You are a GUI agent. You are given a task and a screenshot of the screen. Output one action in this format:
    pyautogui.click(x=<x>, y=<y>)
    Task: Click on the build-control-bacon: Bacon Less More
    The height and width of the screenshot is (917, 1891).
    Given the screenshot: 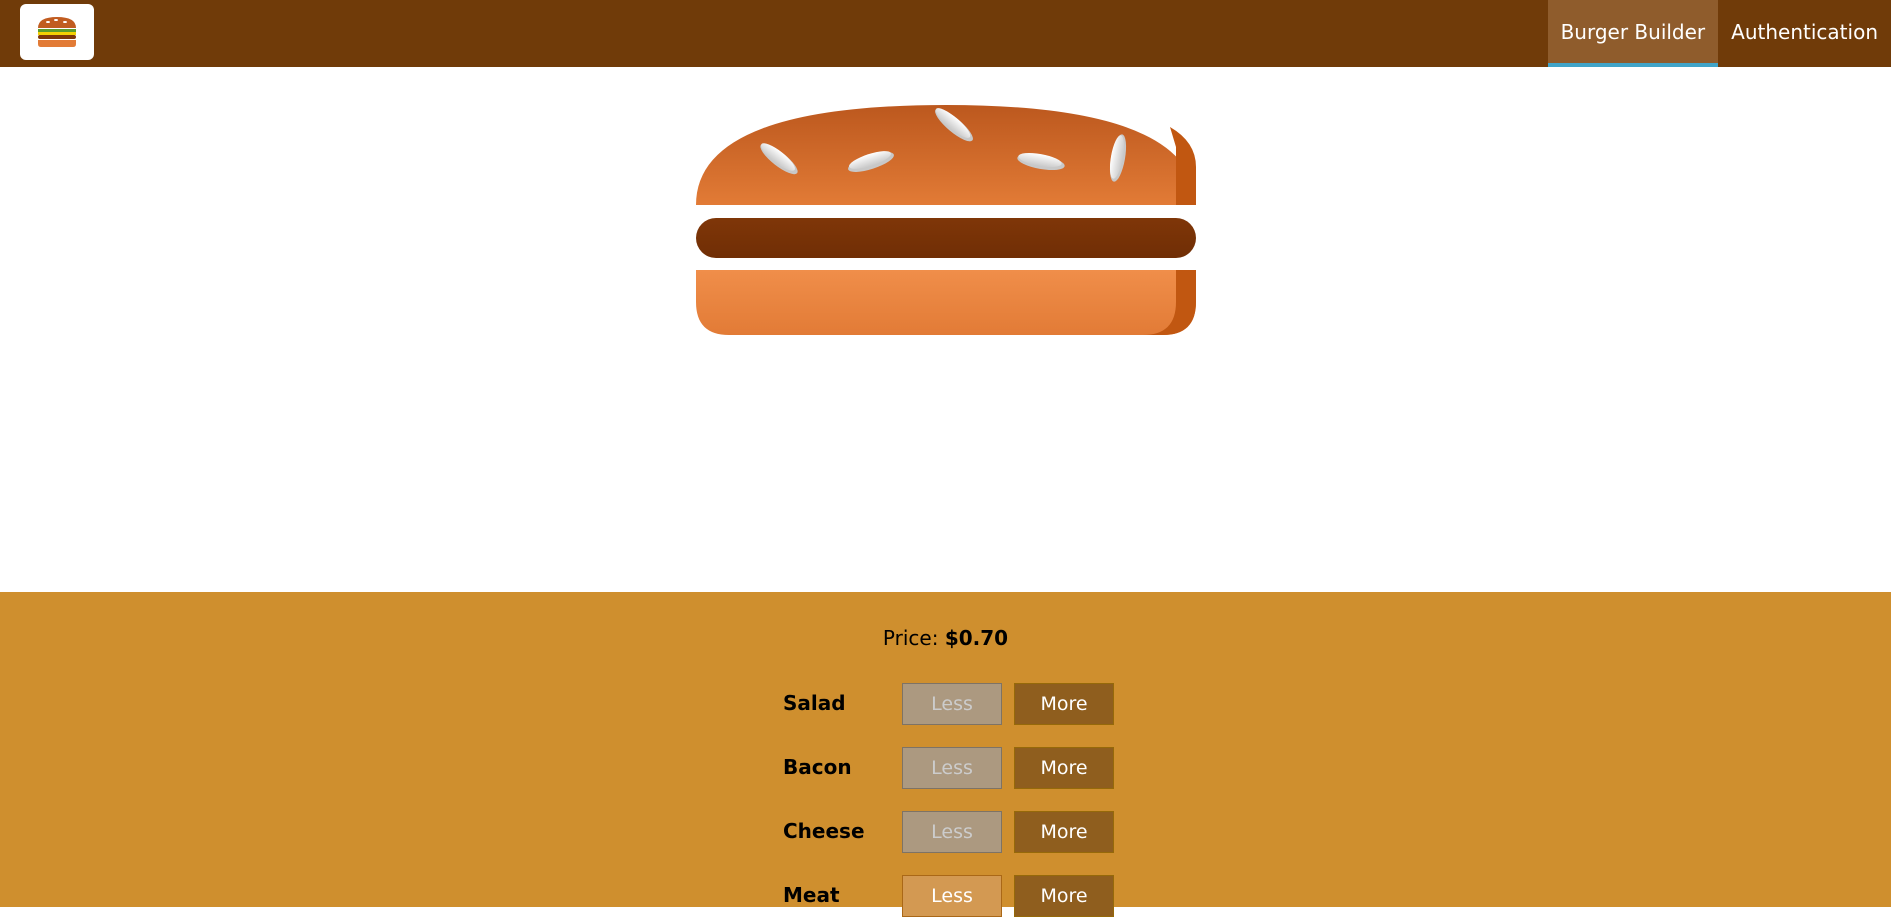 What is the action you would take?
    pyautogui.click(x=948, y=768)
    